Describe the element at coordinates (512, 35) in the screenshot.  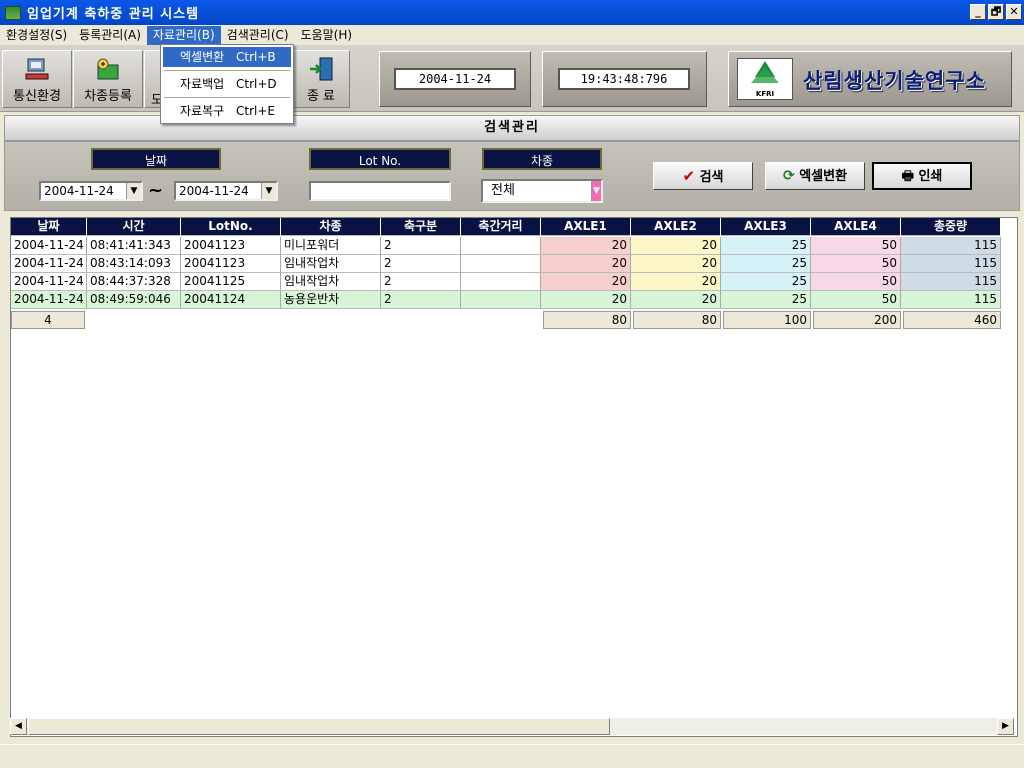
I see `menu-bar: 환경설정(S) 등록관리(A) 자료관리(B) 검색관리(C) 도움말(H)` at that location.